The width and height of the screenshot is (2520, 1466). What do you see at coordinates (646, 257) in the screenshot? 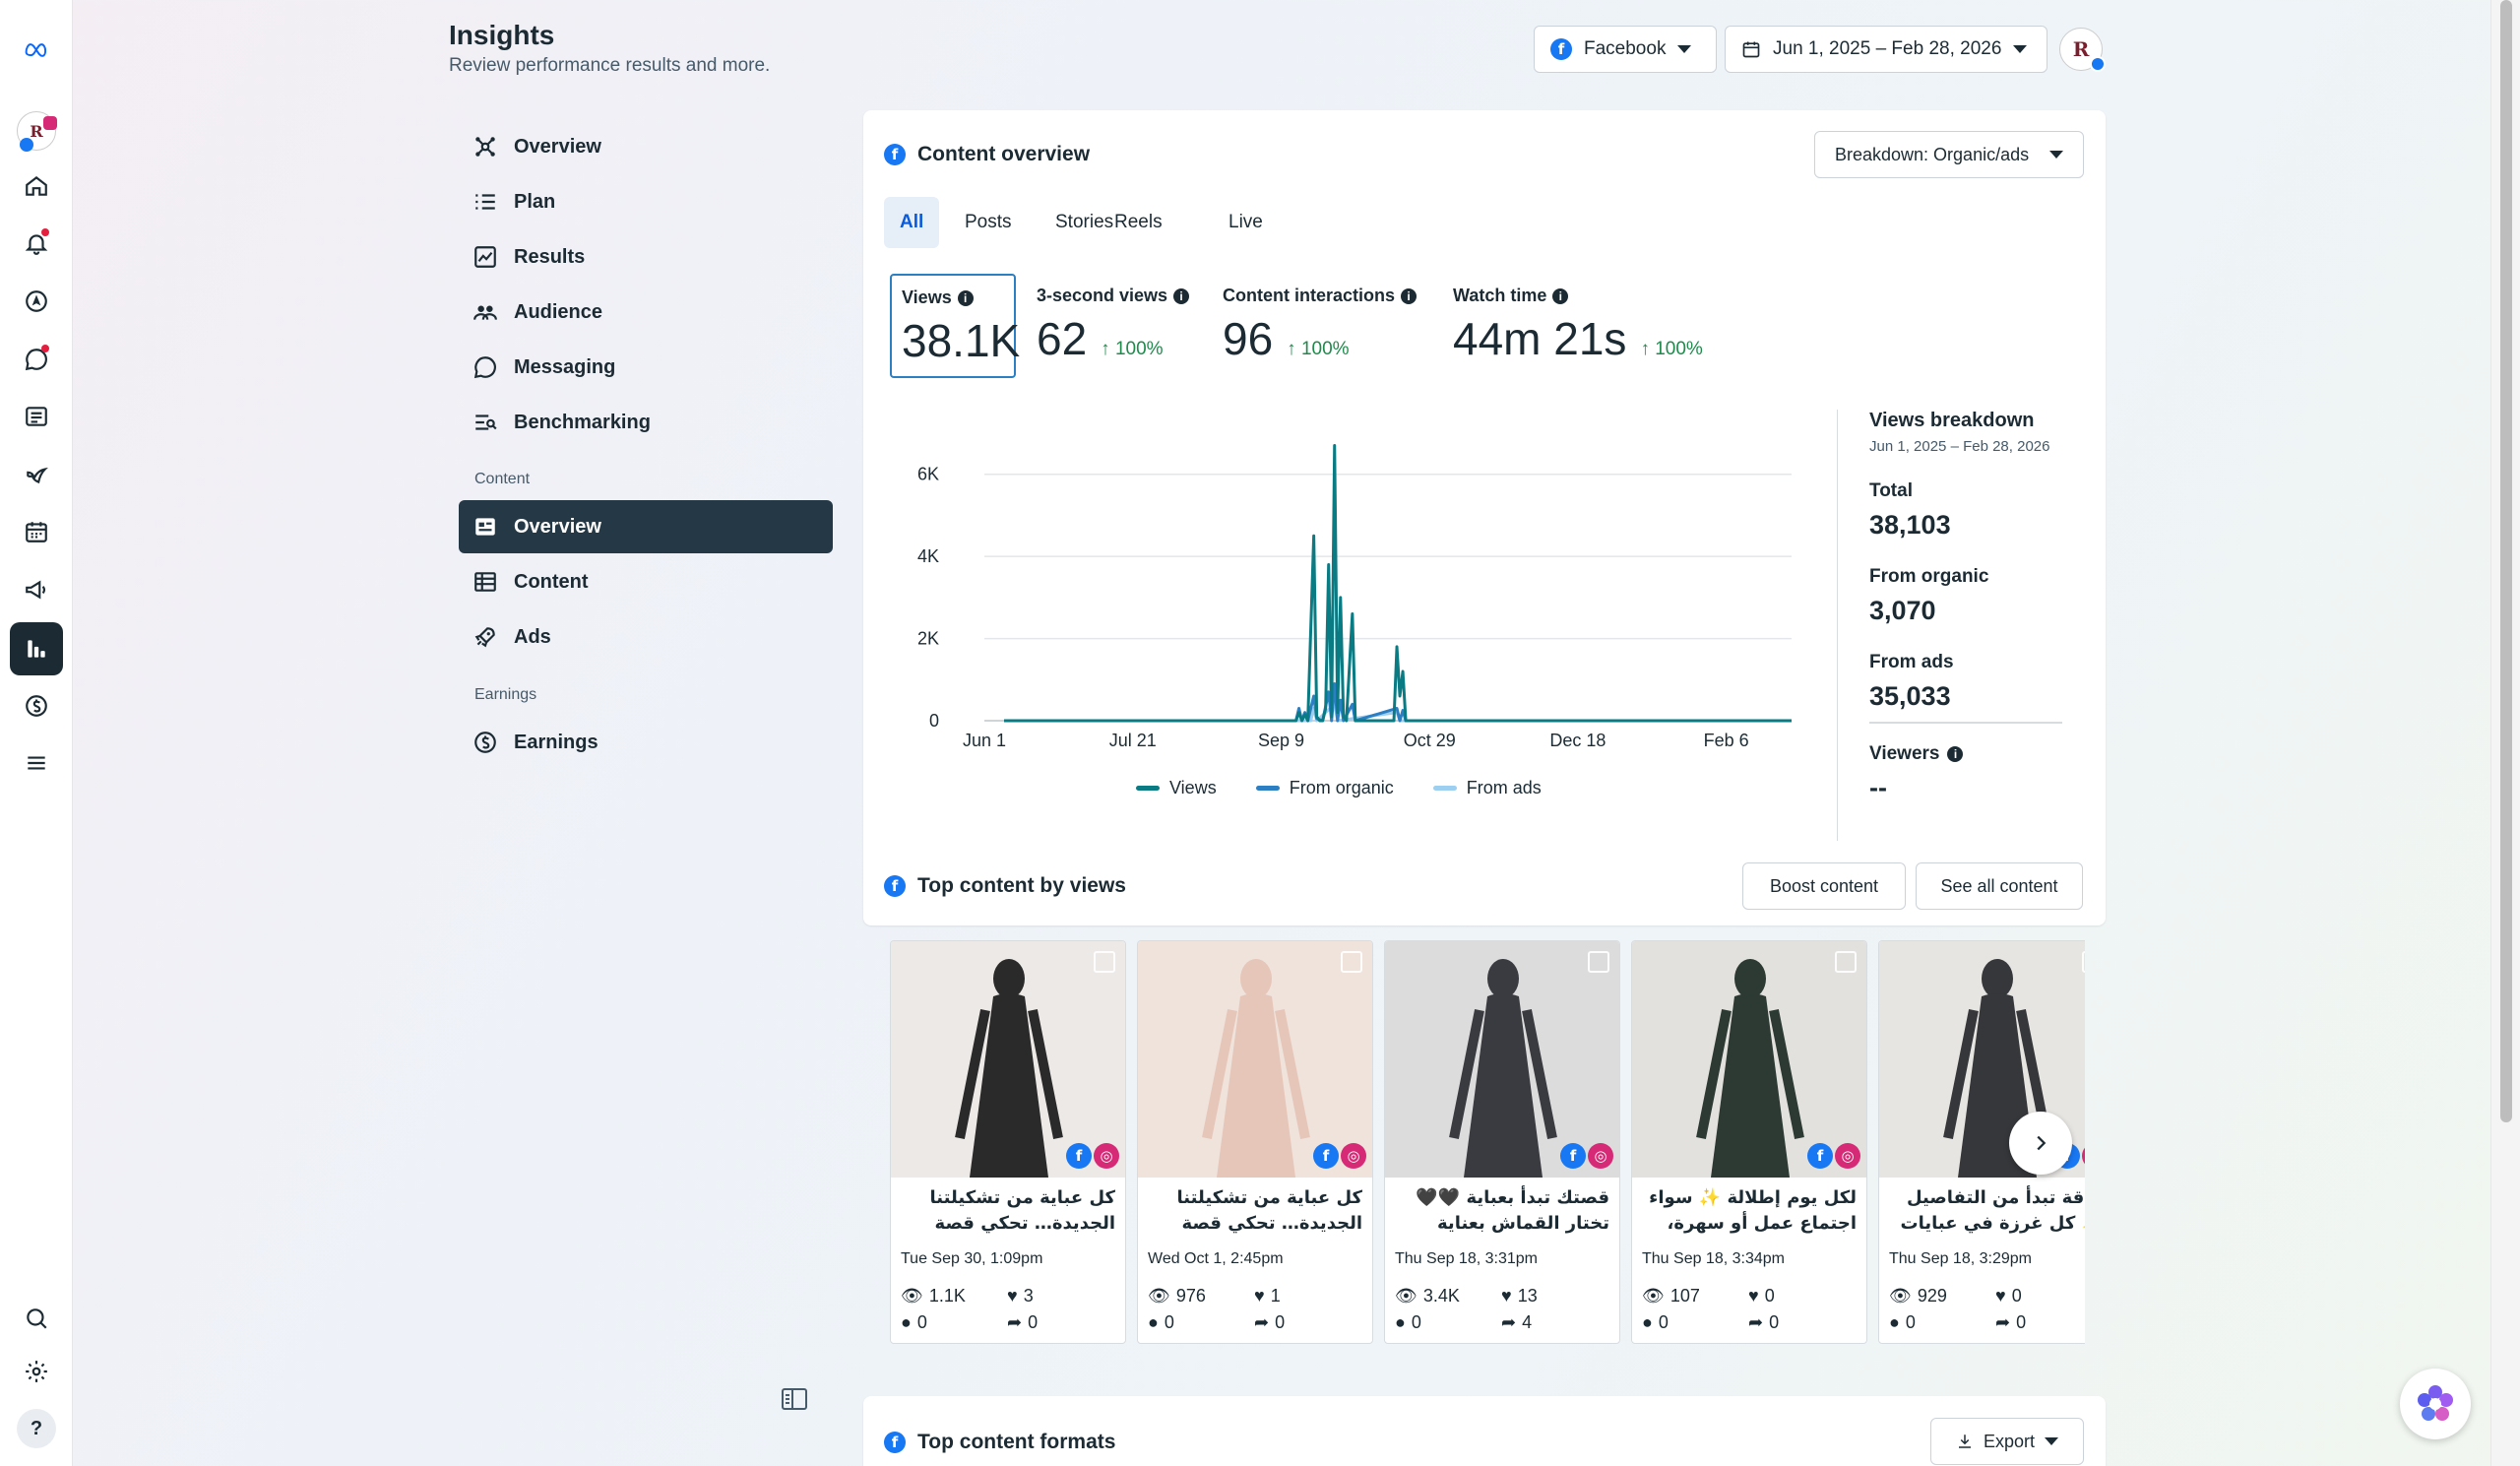
I see `nav-results: Results` at bounding box center [646, 257].